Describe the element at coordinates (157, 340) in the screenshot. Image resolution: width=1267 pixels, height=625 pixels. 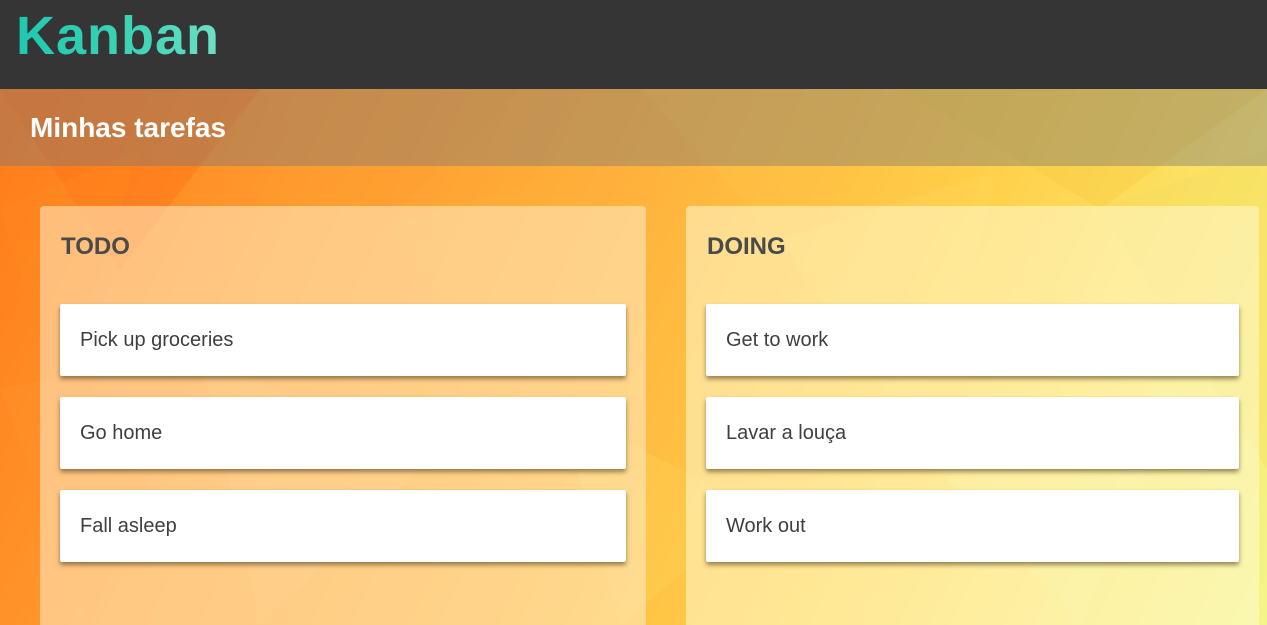
I see `task-card-text: Pick up groceries` at that location.